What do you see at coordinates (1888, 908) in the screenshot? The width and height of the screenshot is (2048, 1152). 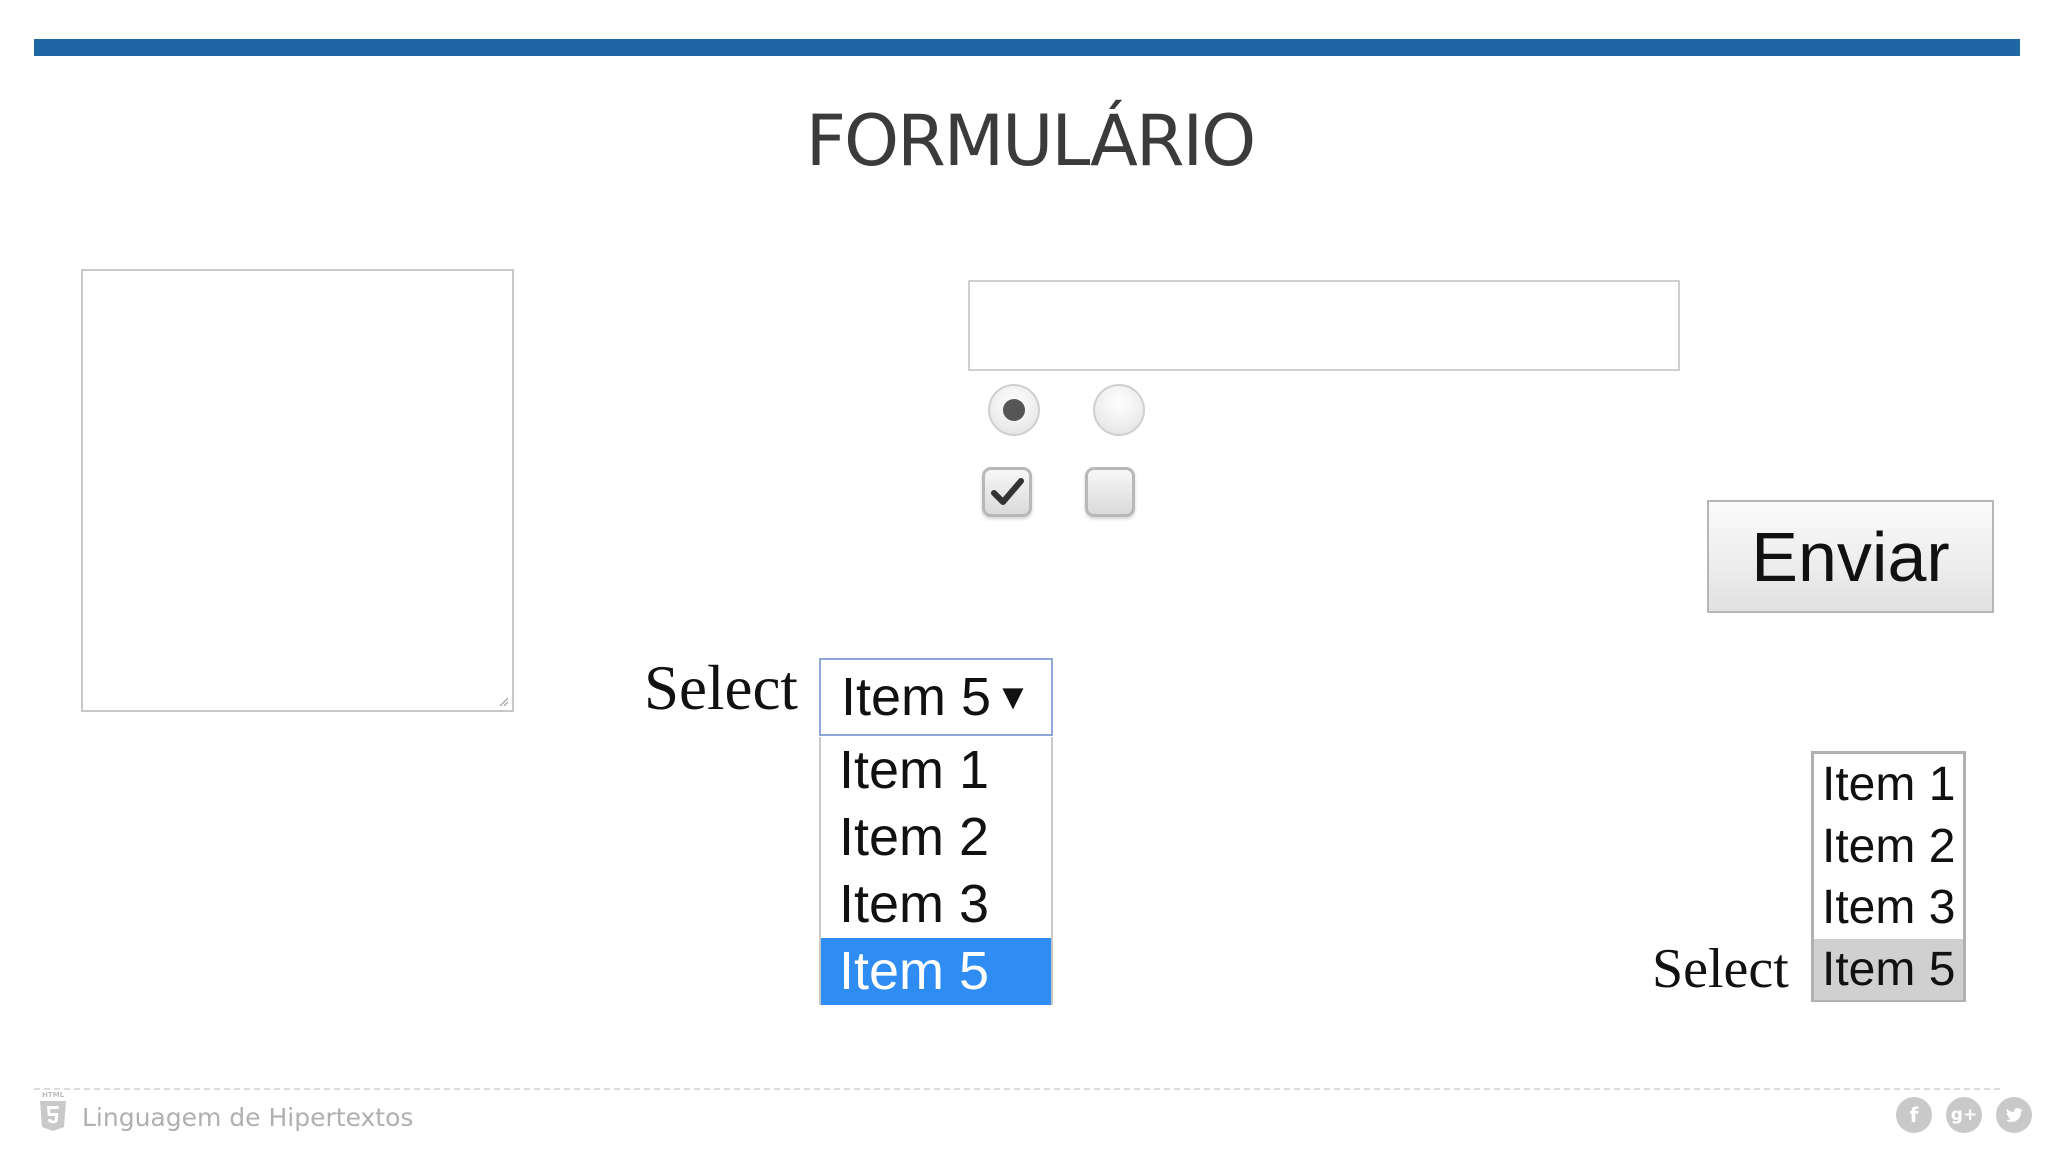 I see `listbox-option: Item 3` at bounding box center [1888, 908].